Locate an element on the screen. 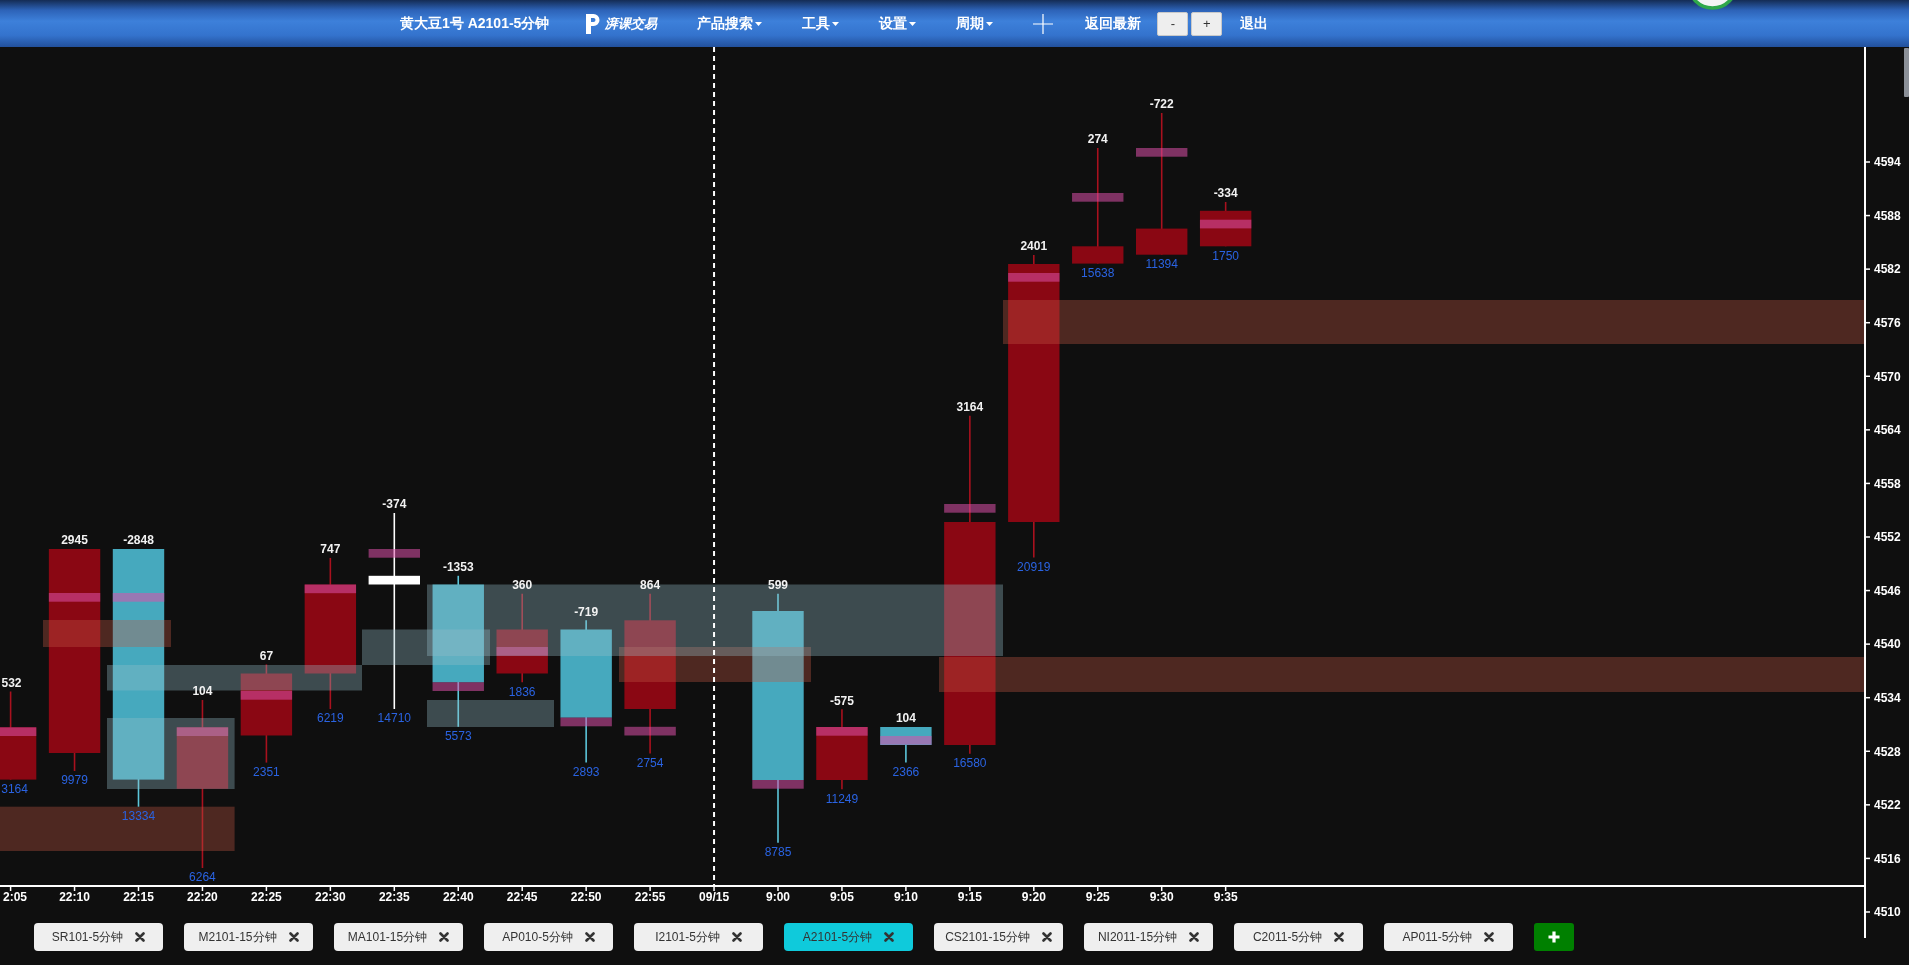 This screenshot has height=965, width=1909. x-axis-label: 22:50 is located at coordinates (586, 897).